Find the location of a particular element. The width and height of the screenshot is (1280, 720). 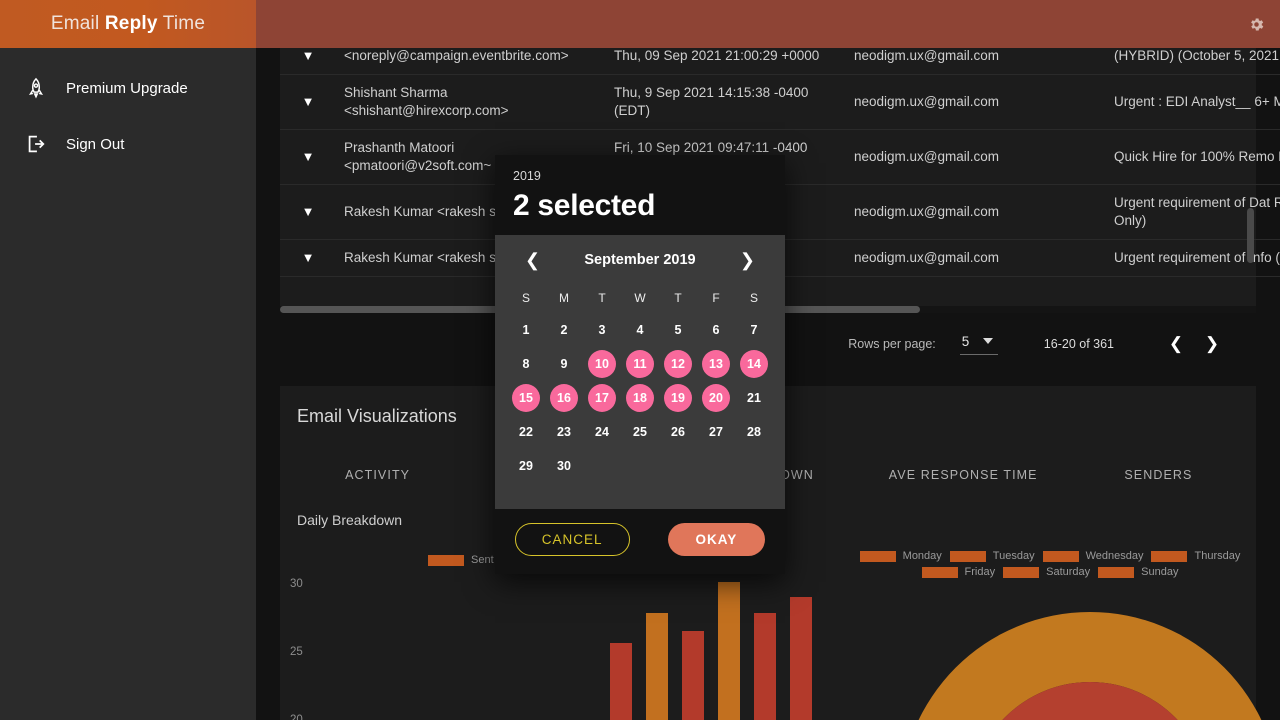

calendar-day-30: 30 is located at coordinates (564, 466).